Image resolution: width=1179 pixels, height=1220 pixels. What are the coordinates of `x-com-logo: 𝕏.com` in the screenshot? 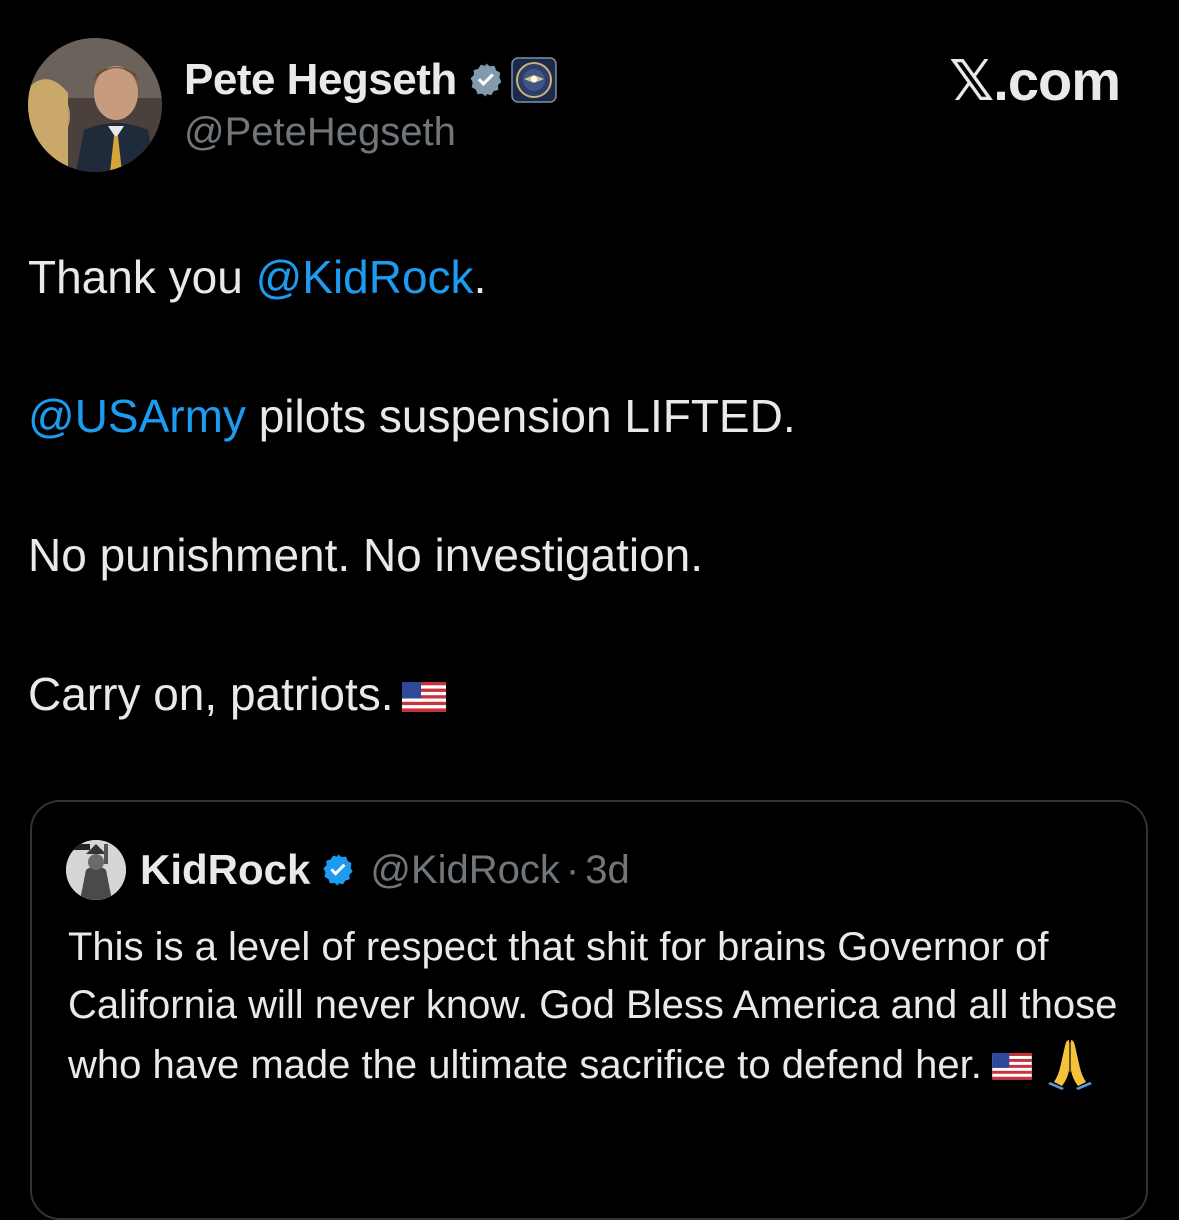 It's located at (1035, 80).